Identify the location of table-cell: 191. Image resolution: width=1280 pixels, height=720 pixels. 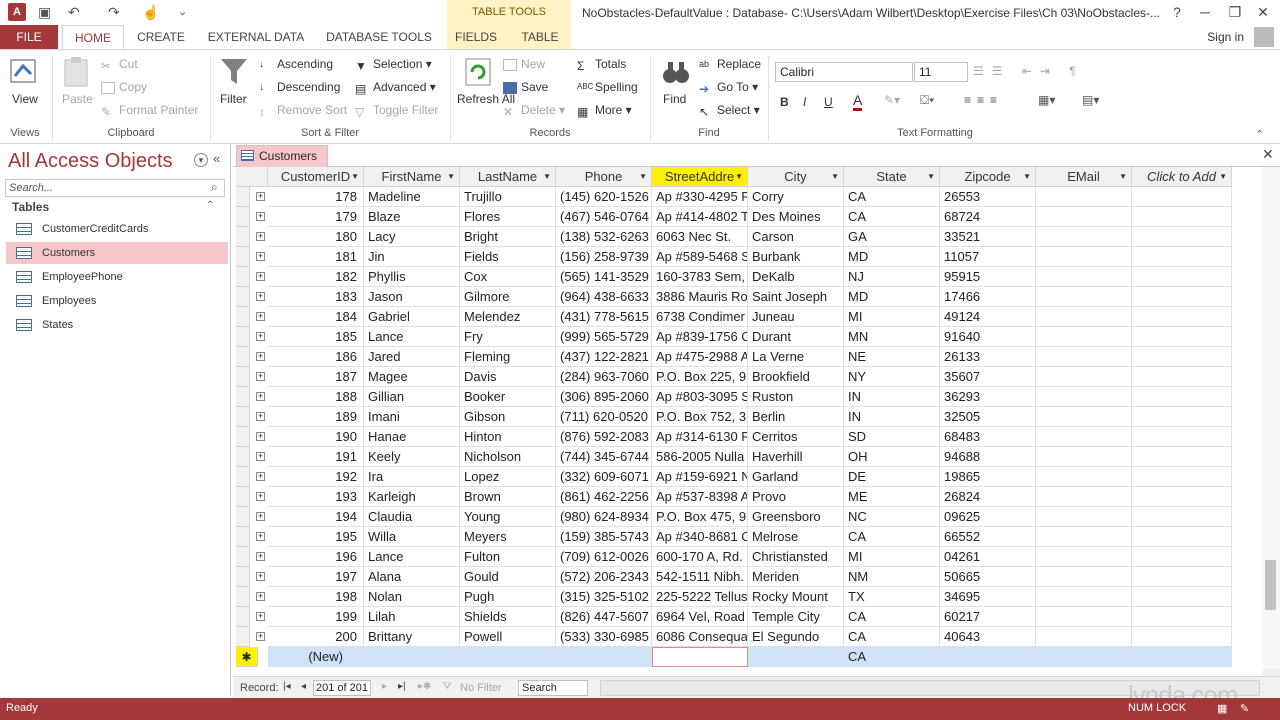
(316, 457).